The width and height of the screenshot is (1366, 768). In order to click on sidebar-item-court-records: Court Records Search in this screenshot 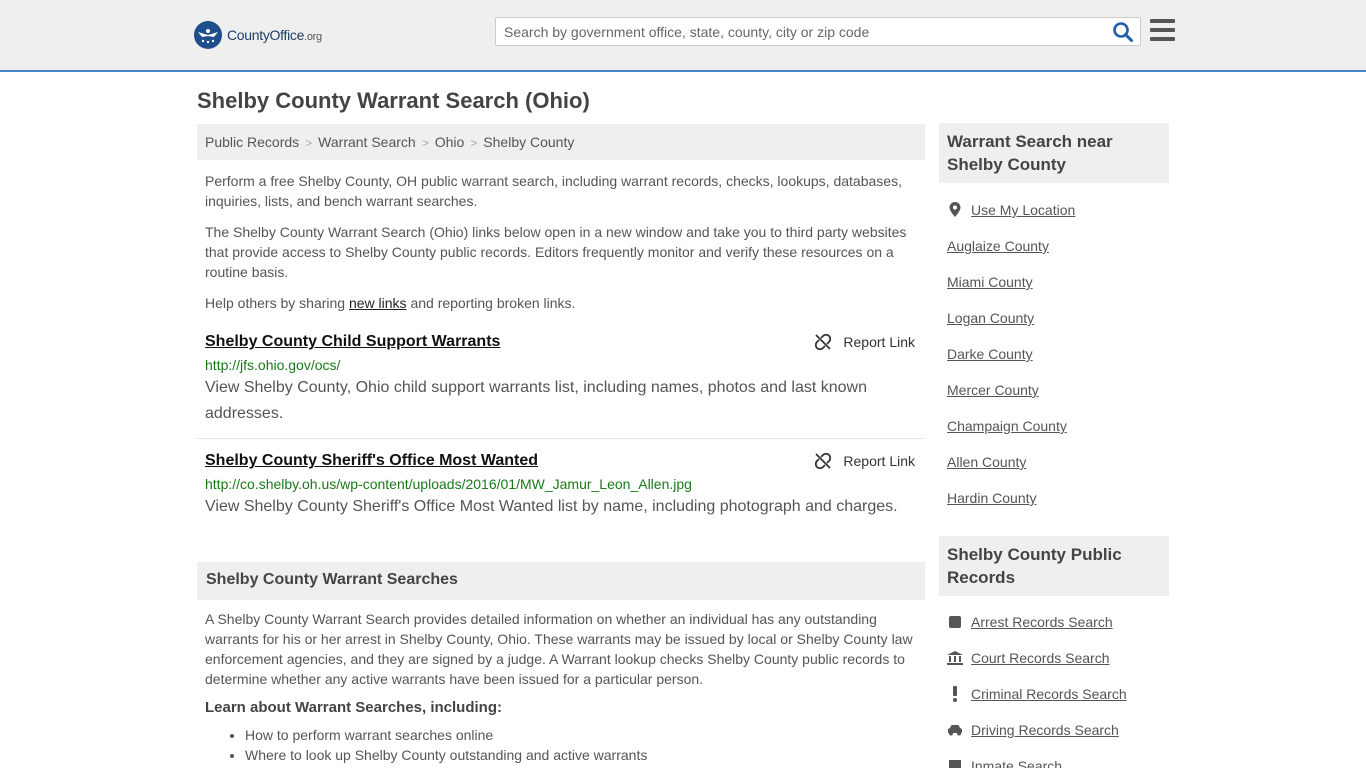, I will do `click(1040, 658)`.